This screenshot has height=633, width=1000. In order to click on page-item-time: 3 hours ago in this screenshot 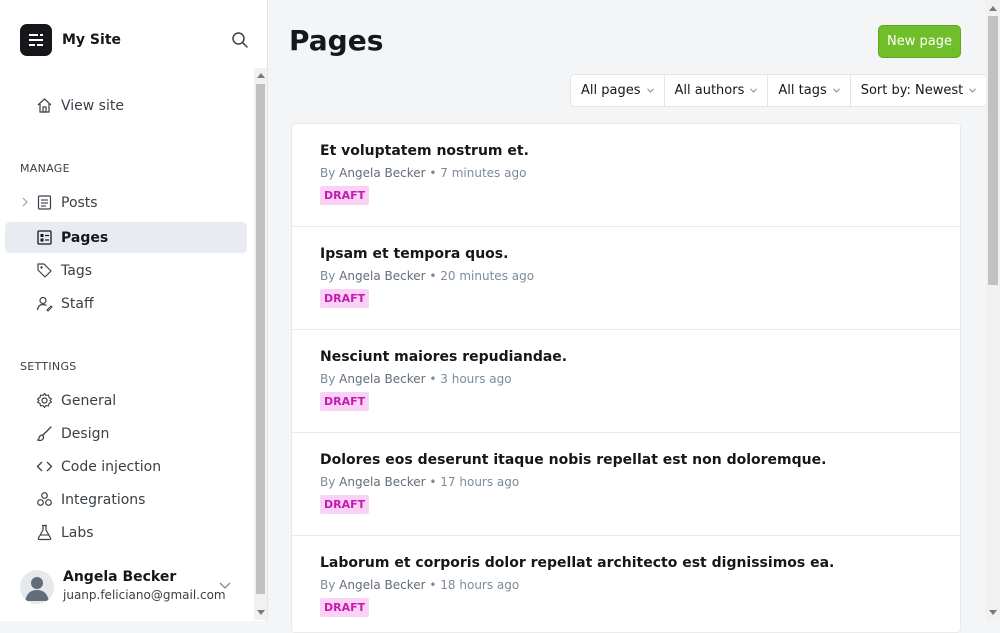, I will do `click(476, 379)`.